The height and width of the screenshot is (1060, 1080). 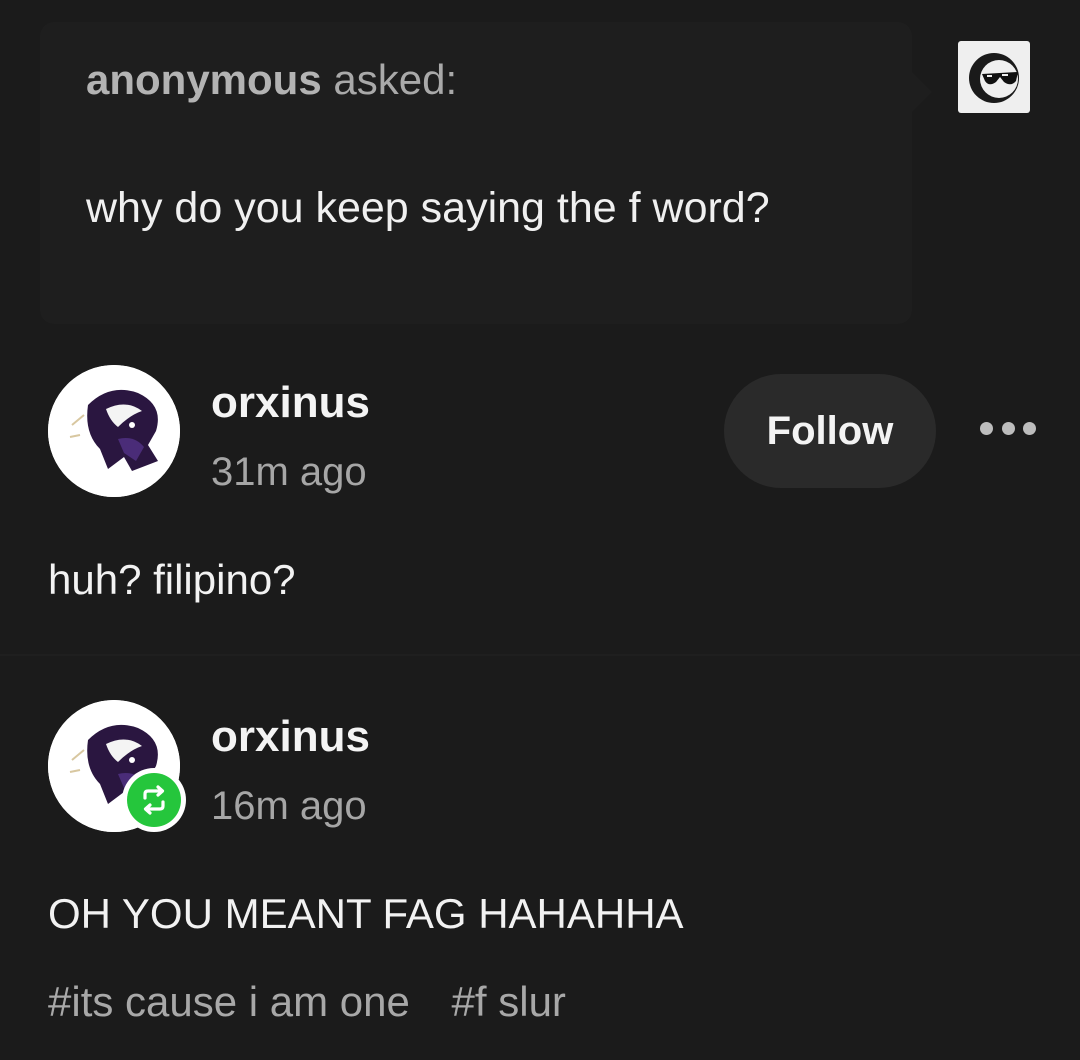 I want to click on more-dots-icon, so click(x=986, y=428).